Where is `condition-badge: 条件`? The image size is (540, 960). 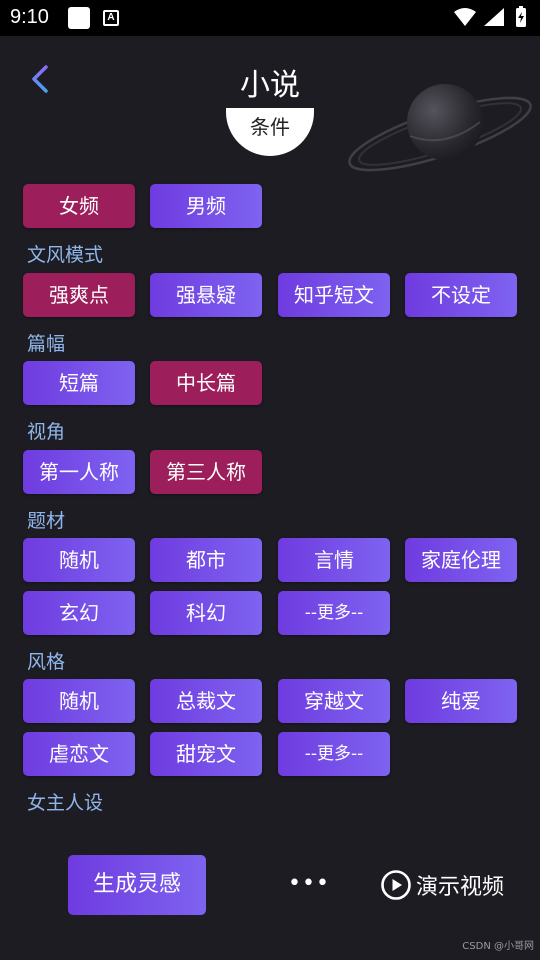
condition-badge: 条件 is located at coordinates (270, 132).